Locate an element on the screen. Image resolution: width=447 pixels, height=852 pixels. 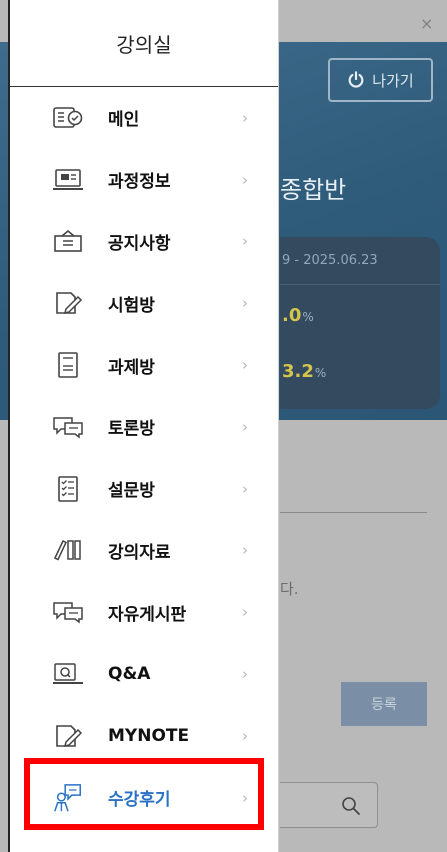
notice-icon is located at coordinates (68, 241).